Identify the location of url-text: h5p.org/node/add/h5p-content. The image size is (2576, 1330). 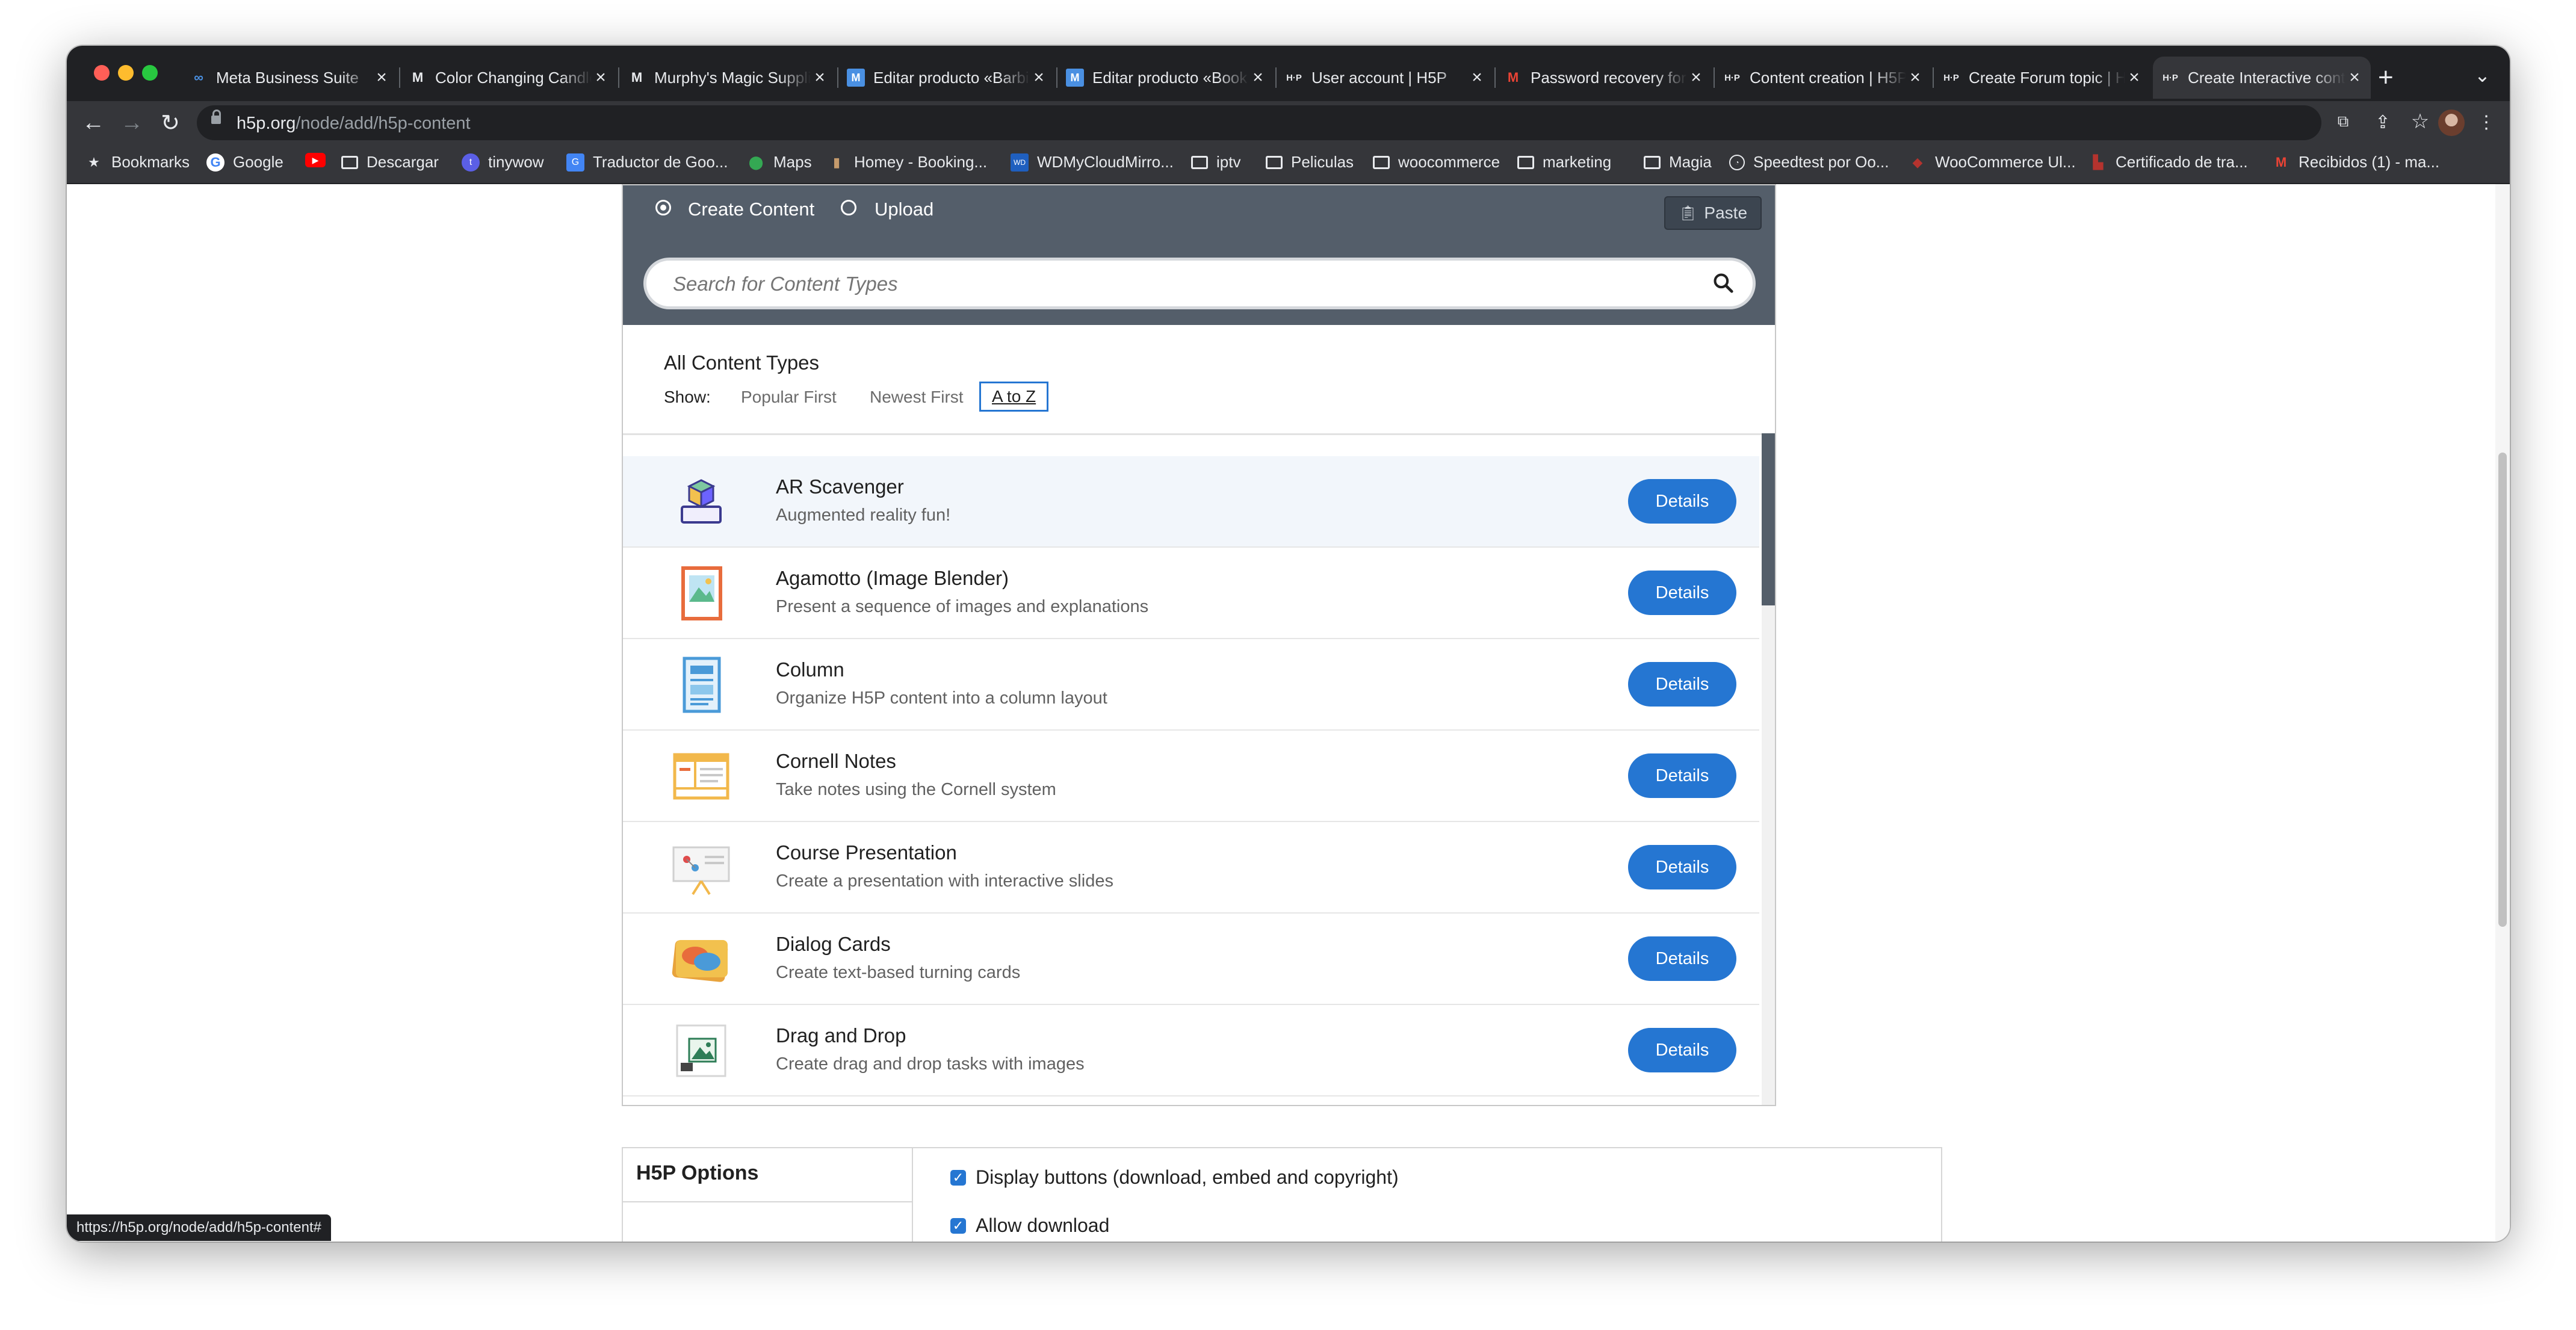
(354, 124).